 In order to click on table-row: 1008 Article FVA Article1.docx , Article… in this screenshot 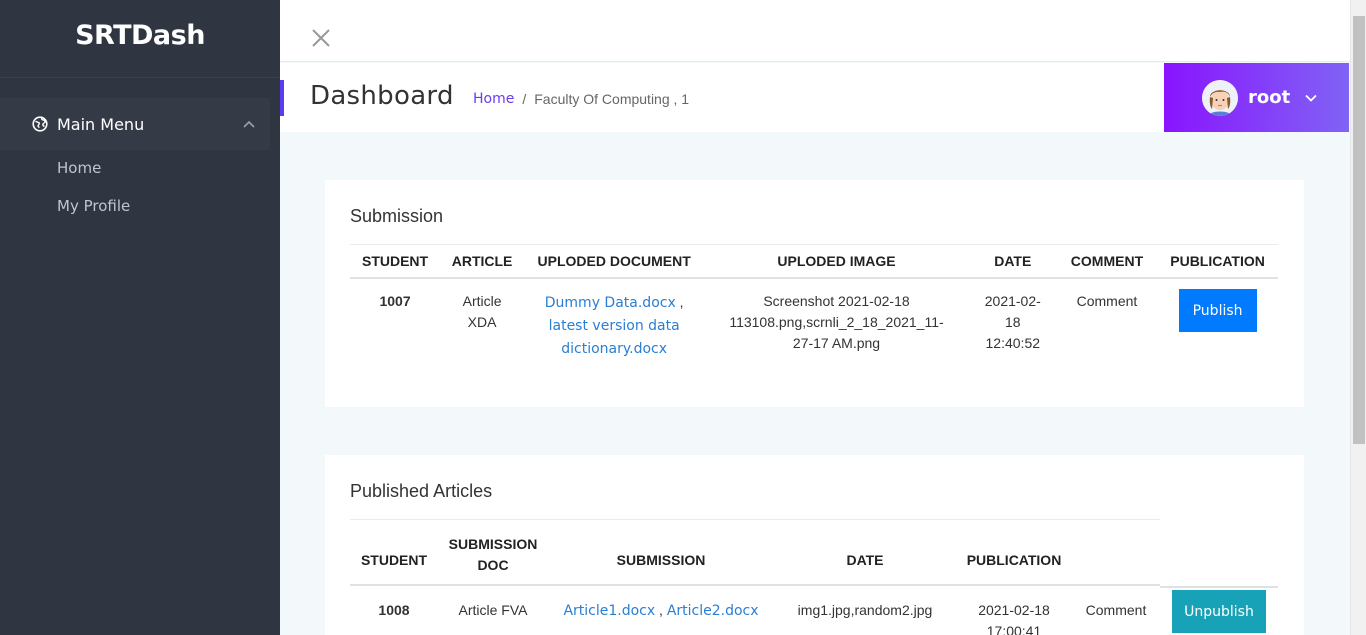, I will do `click(814, 611)`.